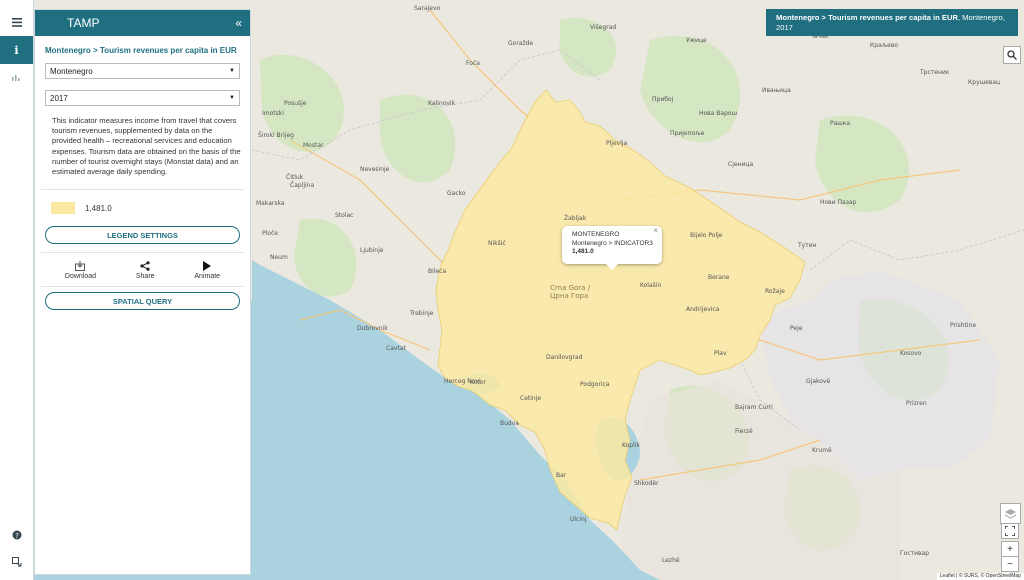 Image resolution: width=1024 pixels, height=580 pixels. Describe the element at coordinates (655, 231) in the screenshot. I see `close-icon: ×` at that location.